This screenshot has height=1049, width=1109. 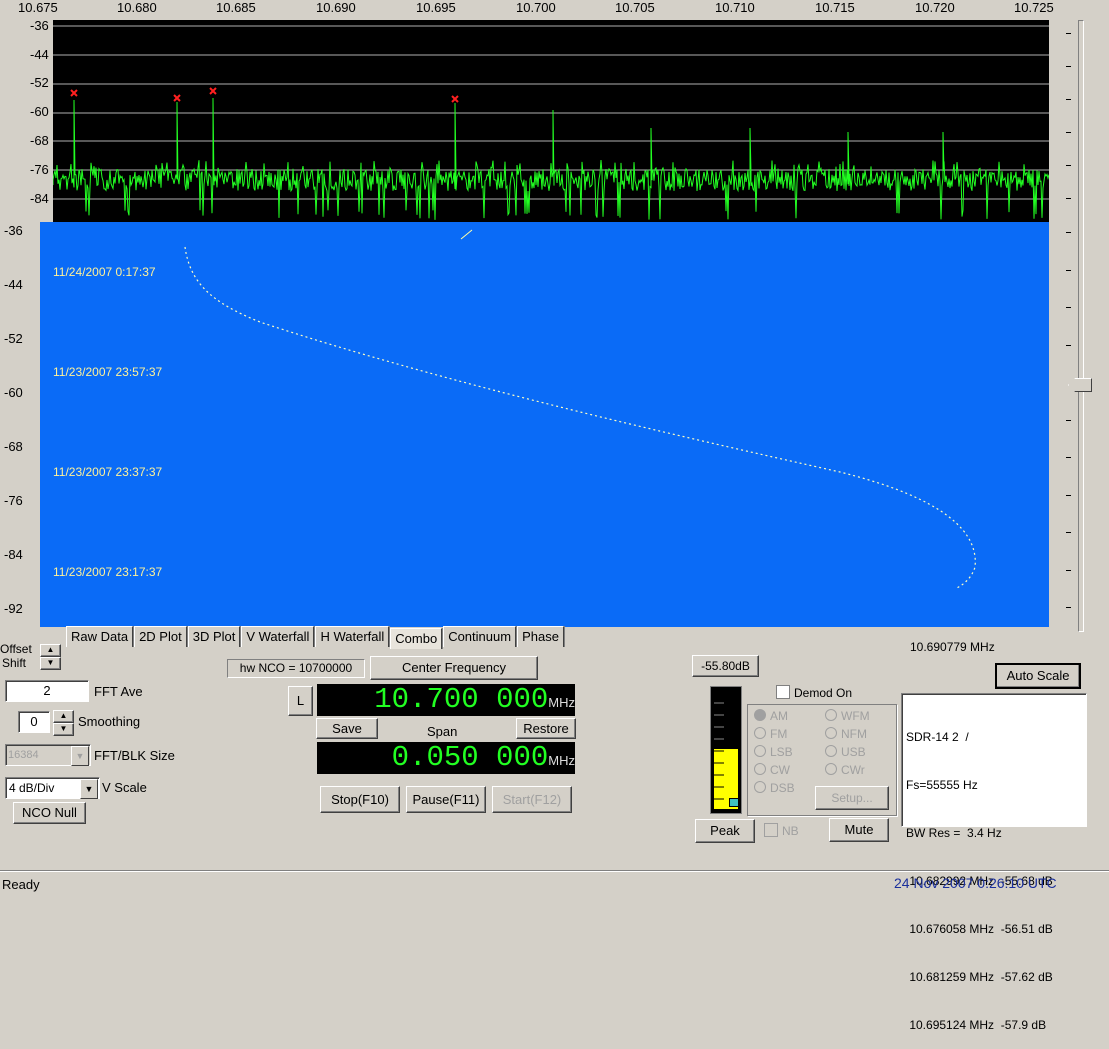 I want to click on demod-on-checkbox: Demod On, so click(x=814, y=692).